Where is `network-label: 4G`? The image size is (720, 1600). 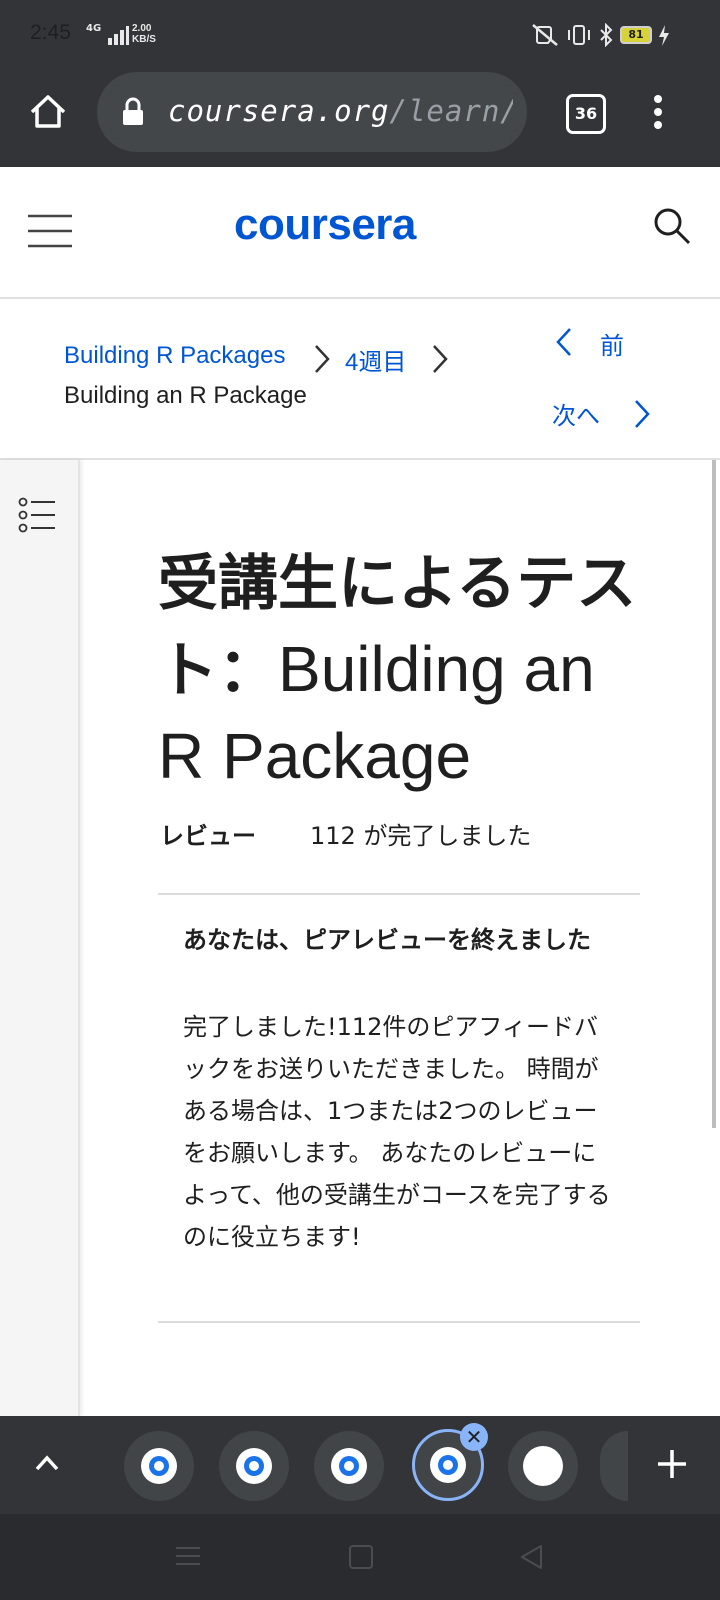 network-label: 4G is located at coordinates (94, 28).